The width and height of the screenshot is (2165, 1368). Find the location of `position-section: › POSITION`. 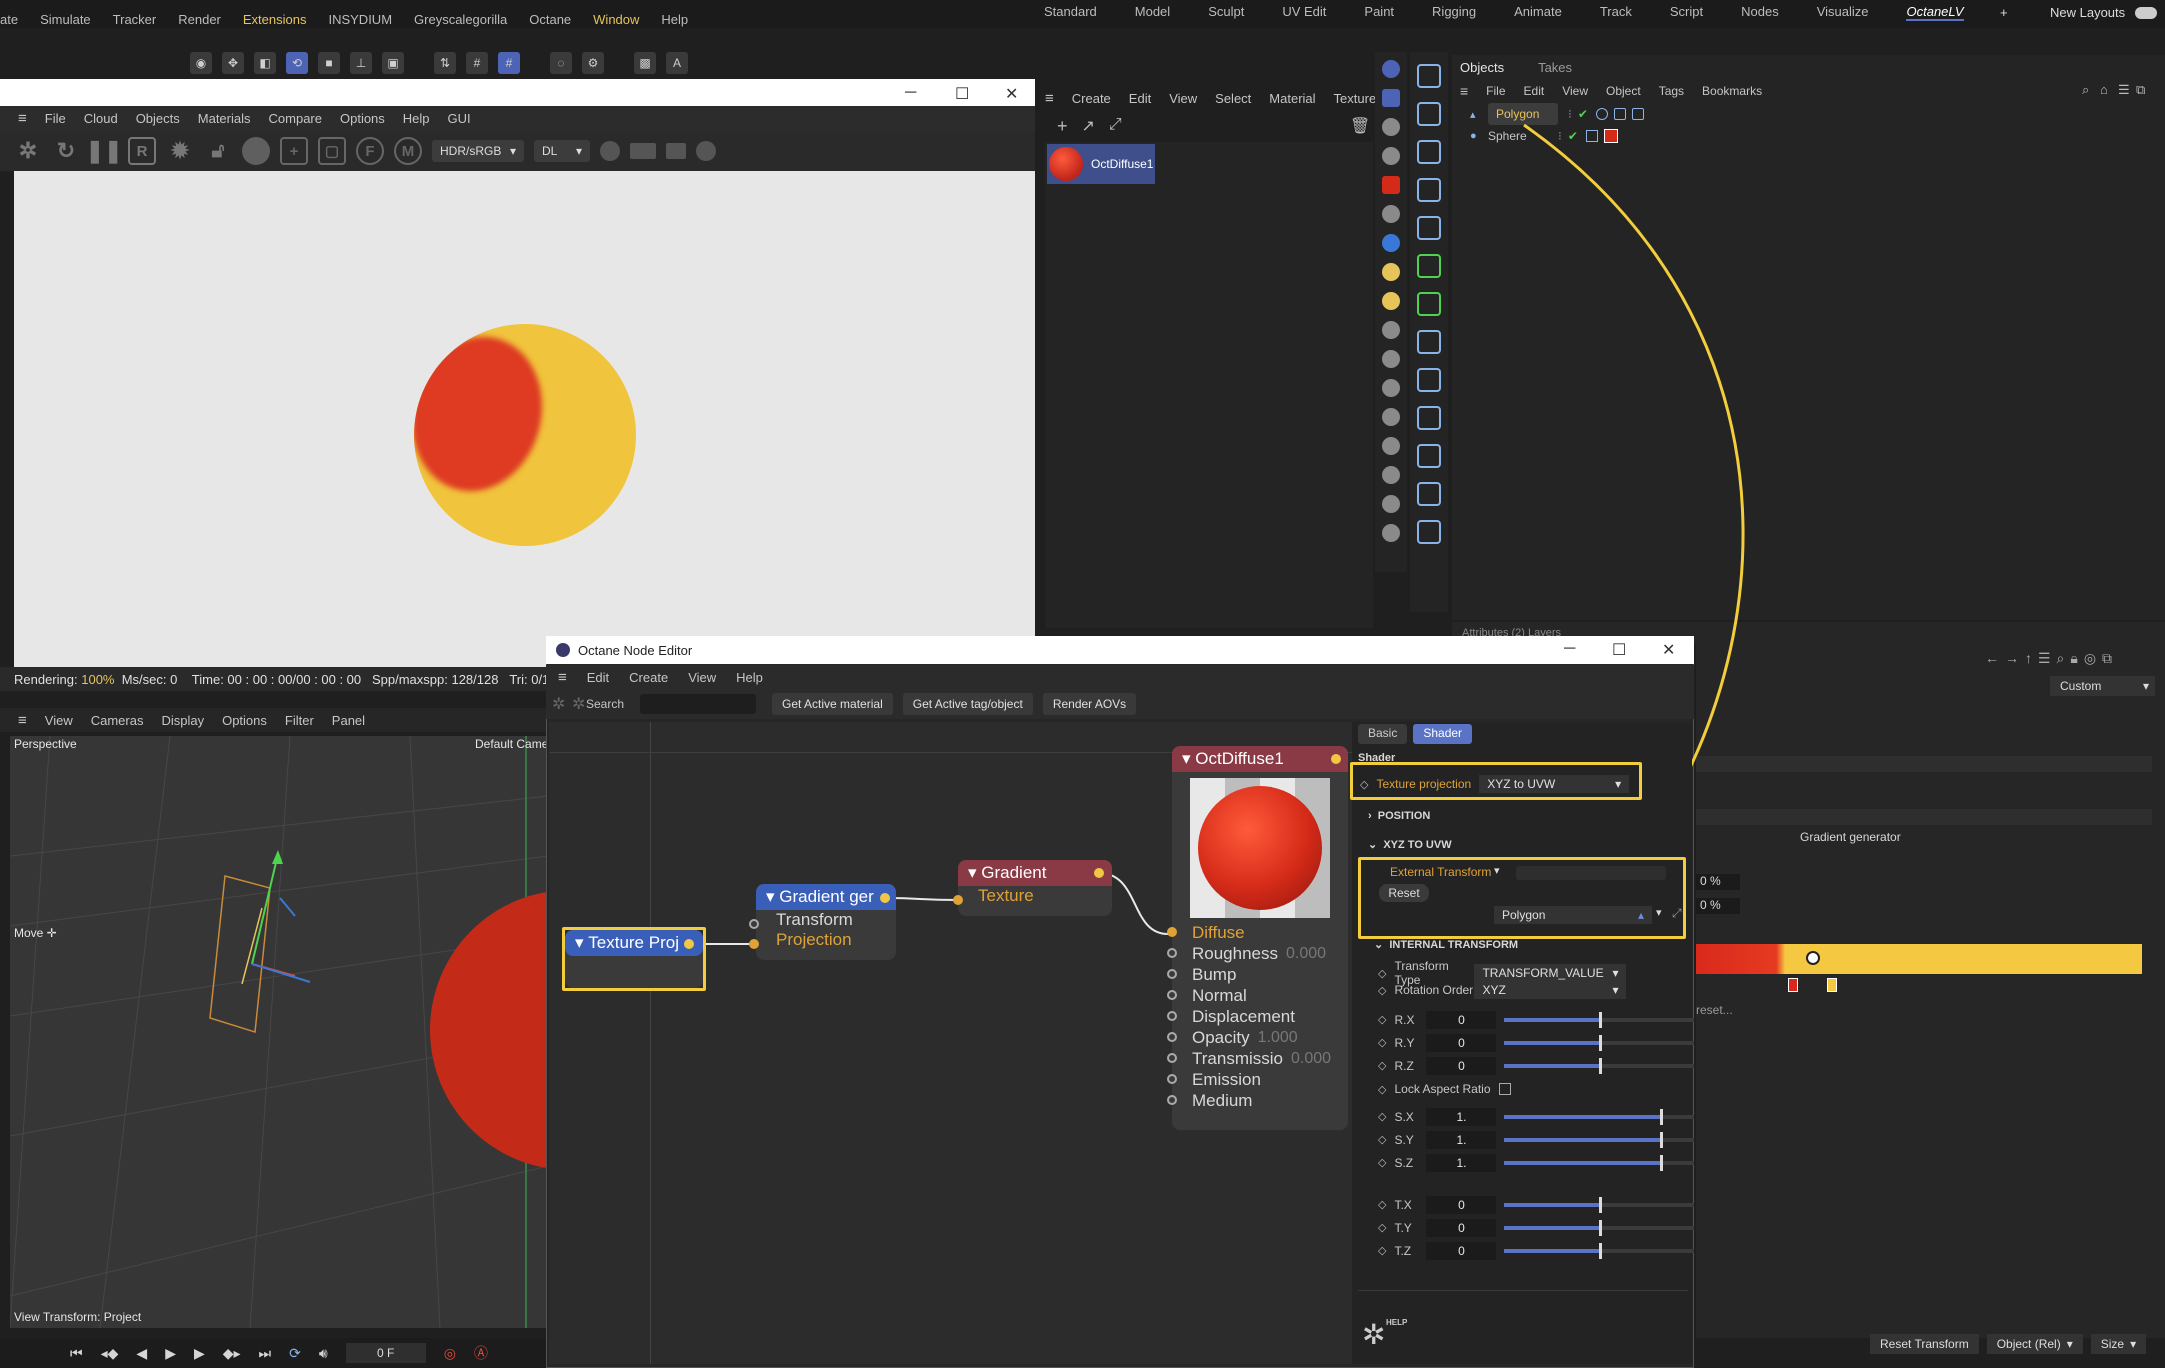

position-section: › POSITION is located at coordinates (1399, 816).